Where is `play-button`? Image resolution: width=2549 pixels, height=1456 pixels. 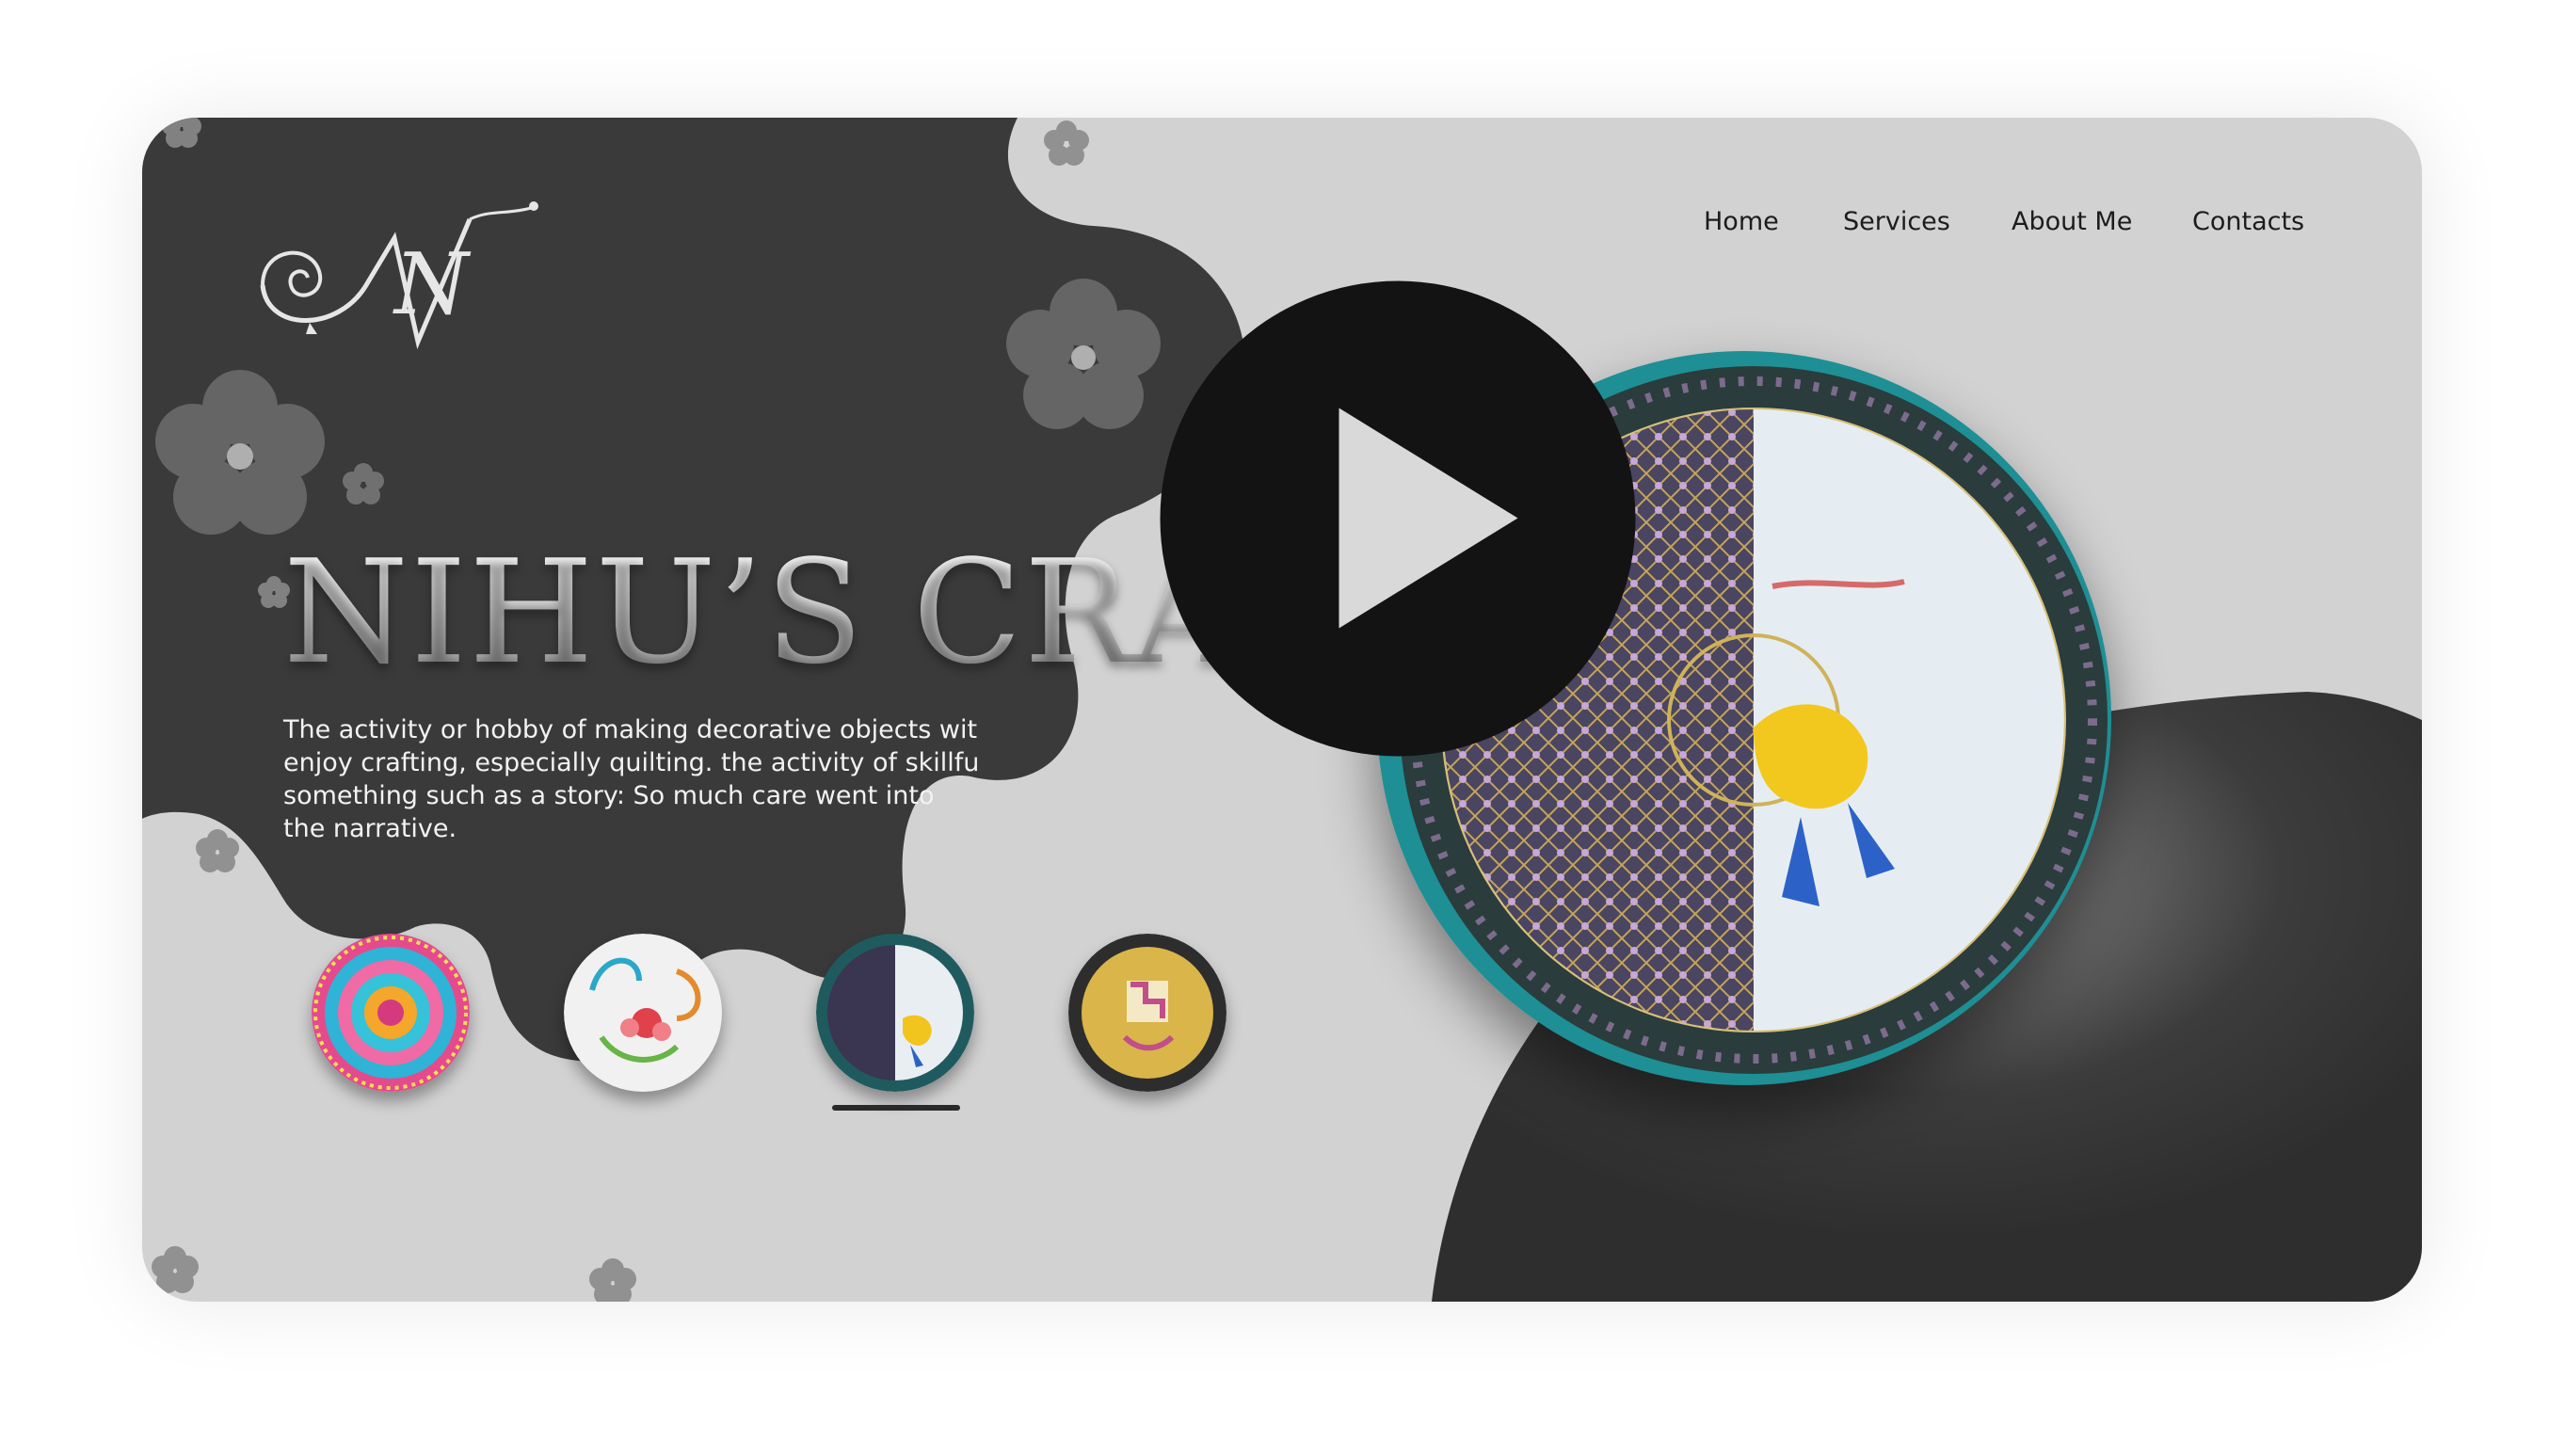 play-button is located at coordinates (1398, 518).